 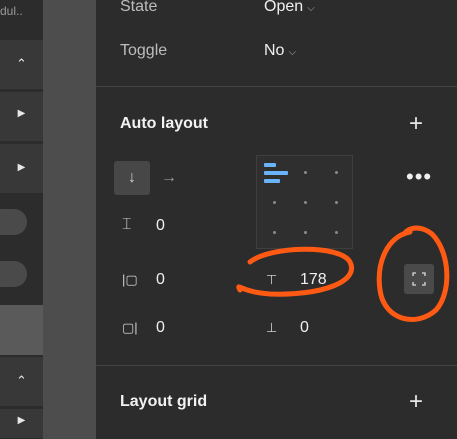 What do you see at coordinates (130, 327) in the screenshot?
I see `padding-right-icon: ▢|` at bounding box center [130, 327].